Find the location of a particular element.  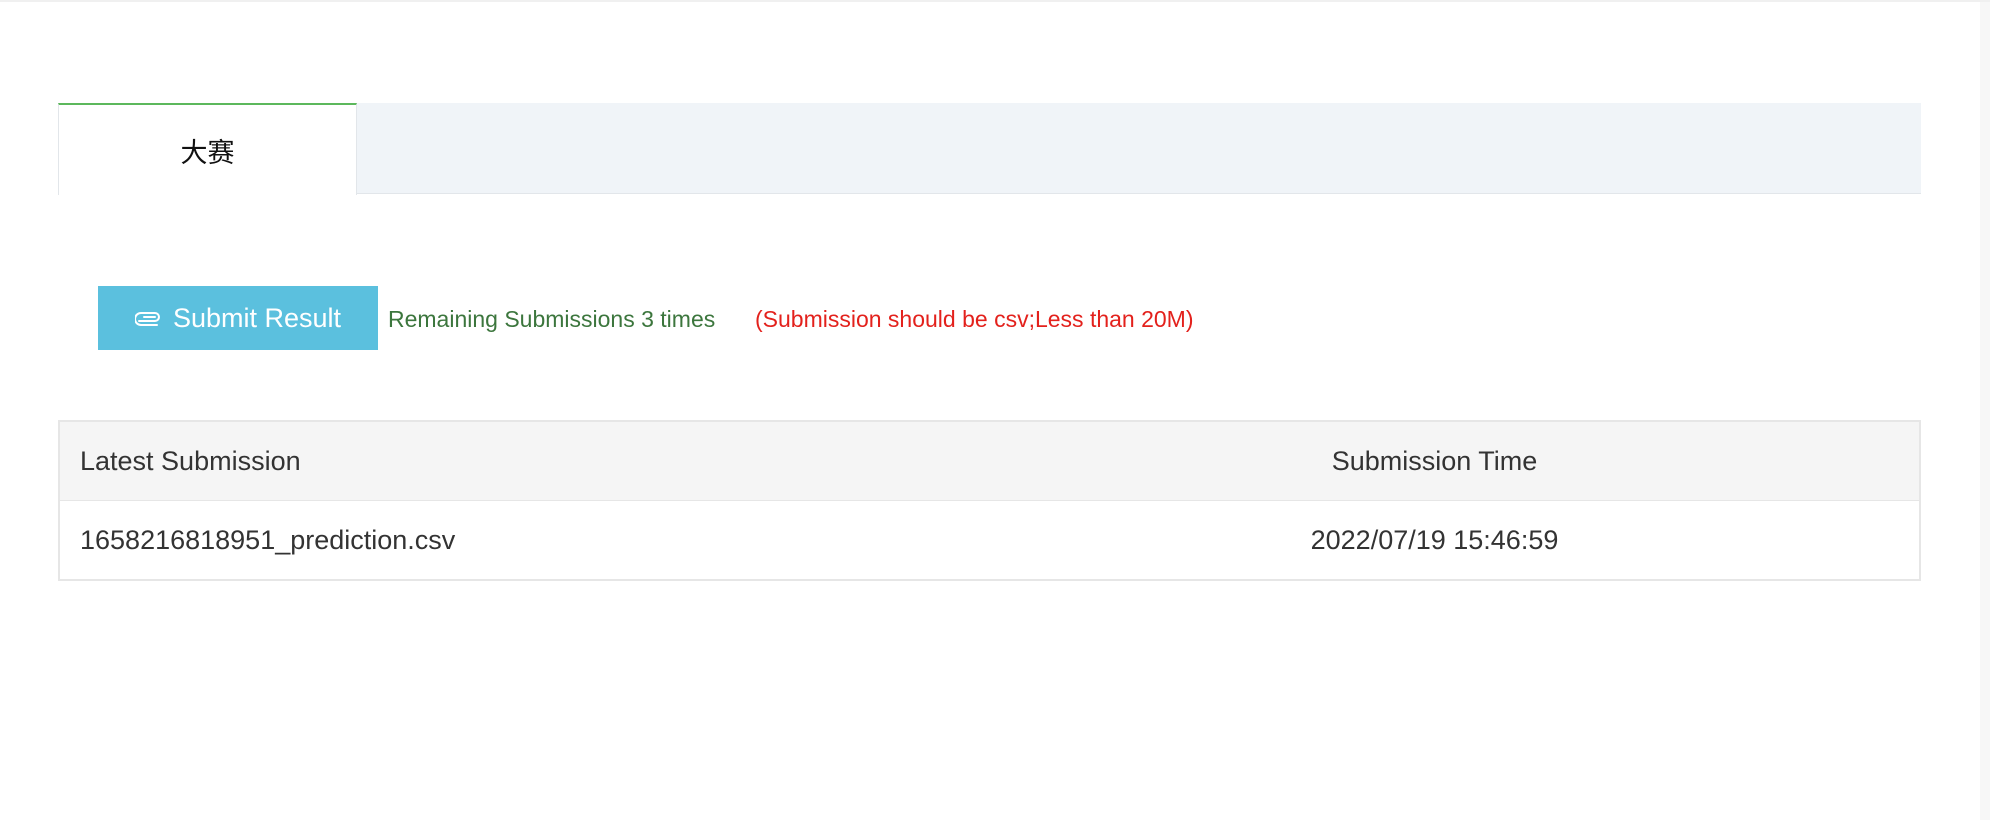

table-header-row: Latest Submission Submission Time is located at coordinates (989, 460).